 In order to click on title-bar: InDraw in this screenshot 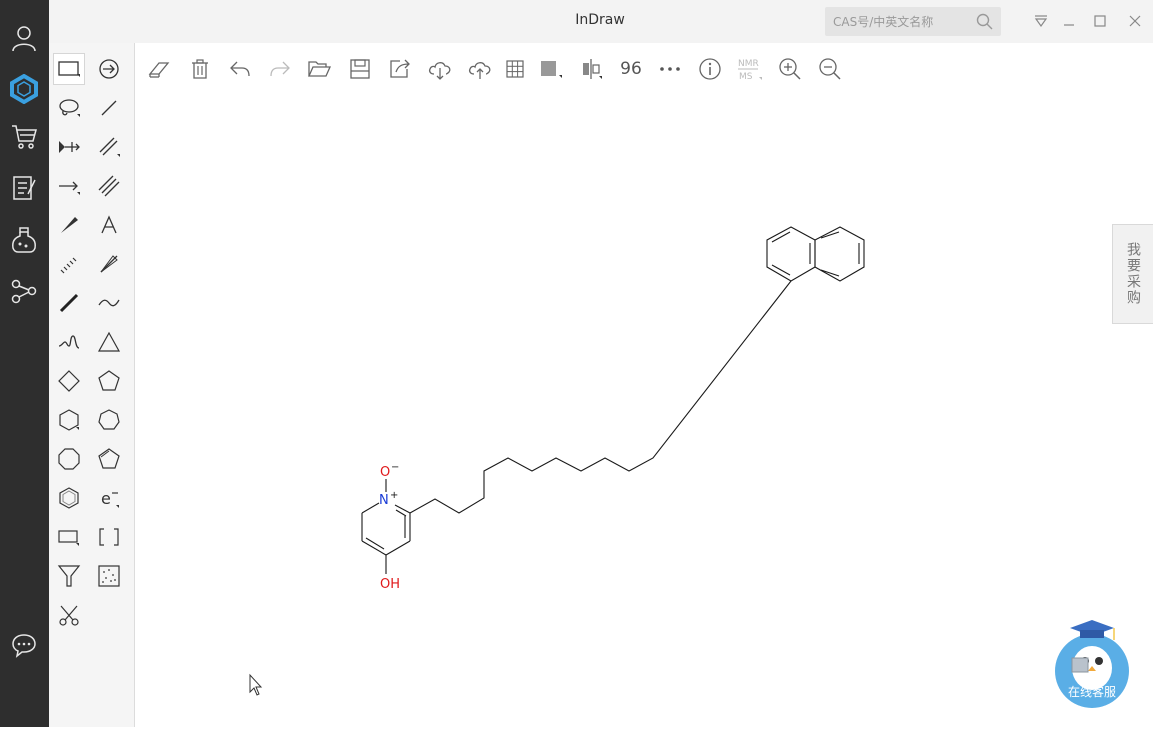, I will do `click(601, 21)`.